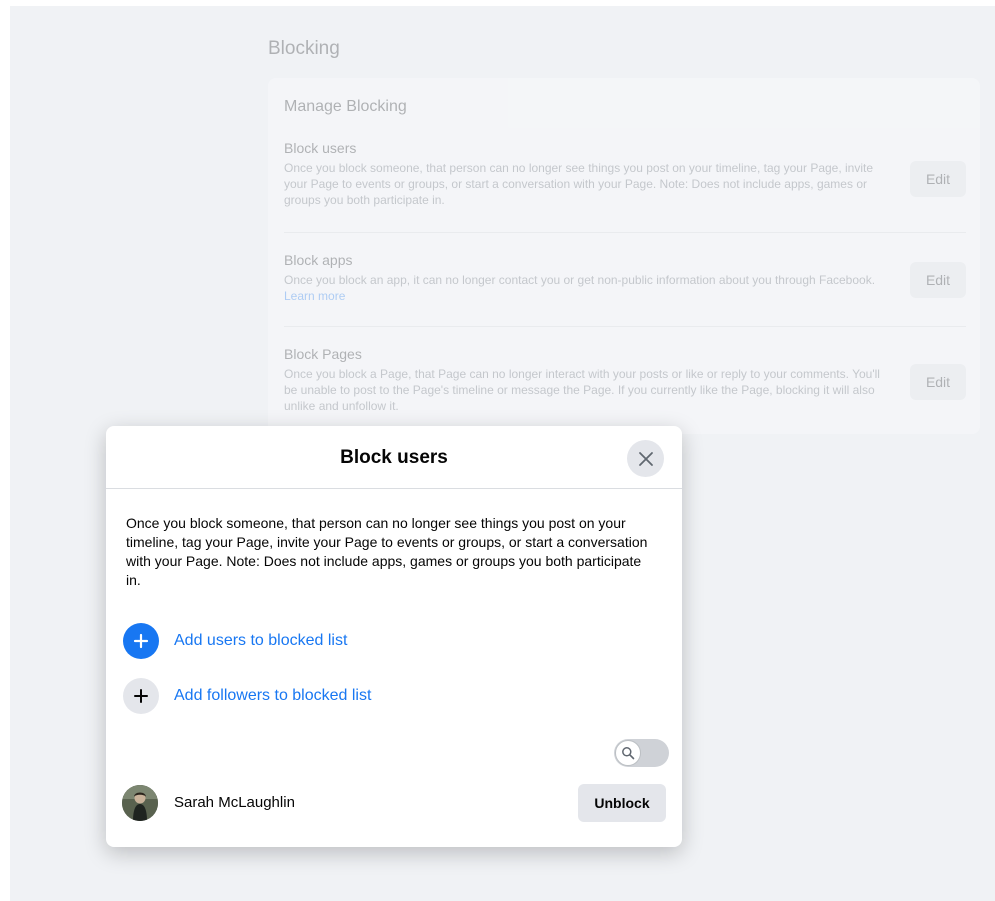 The image size is (995, 901). What do you see at coordinates (323, 354) in the screenshot?
I see `row-title: Block Pages` at bounding box center [323, 354].